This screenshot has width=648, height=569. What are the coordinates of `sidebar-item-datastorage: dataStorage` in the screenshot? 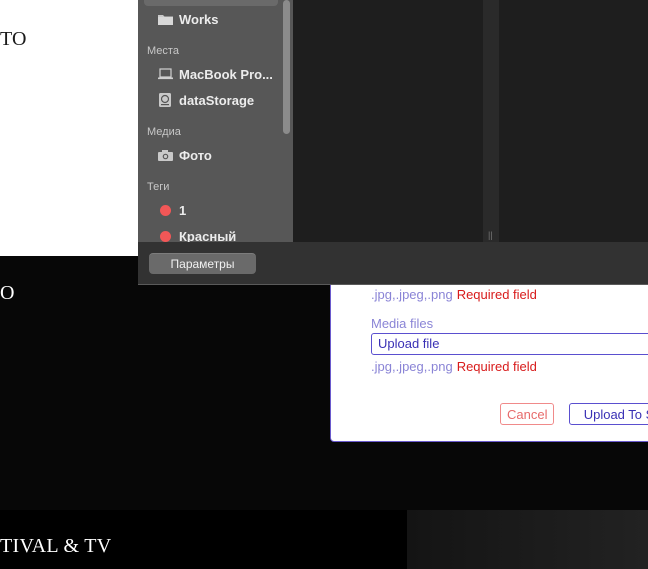 It's located at (205, 100).